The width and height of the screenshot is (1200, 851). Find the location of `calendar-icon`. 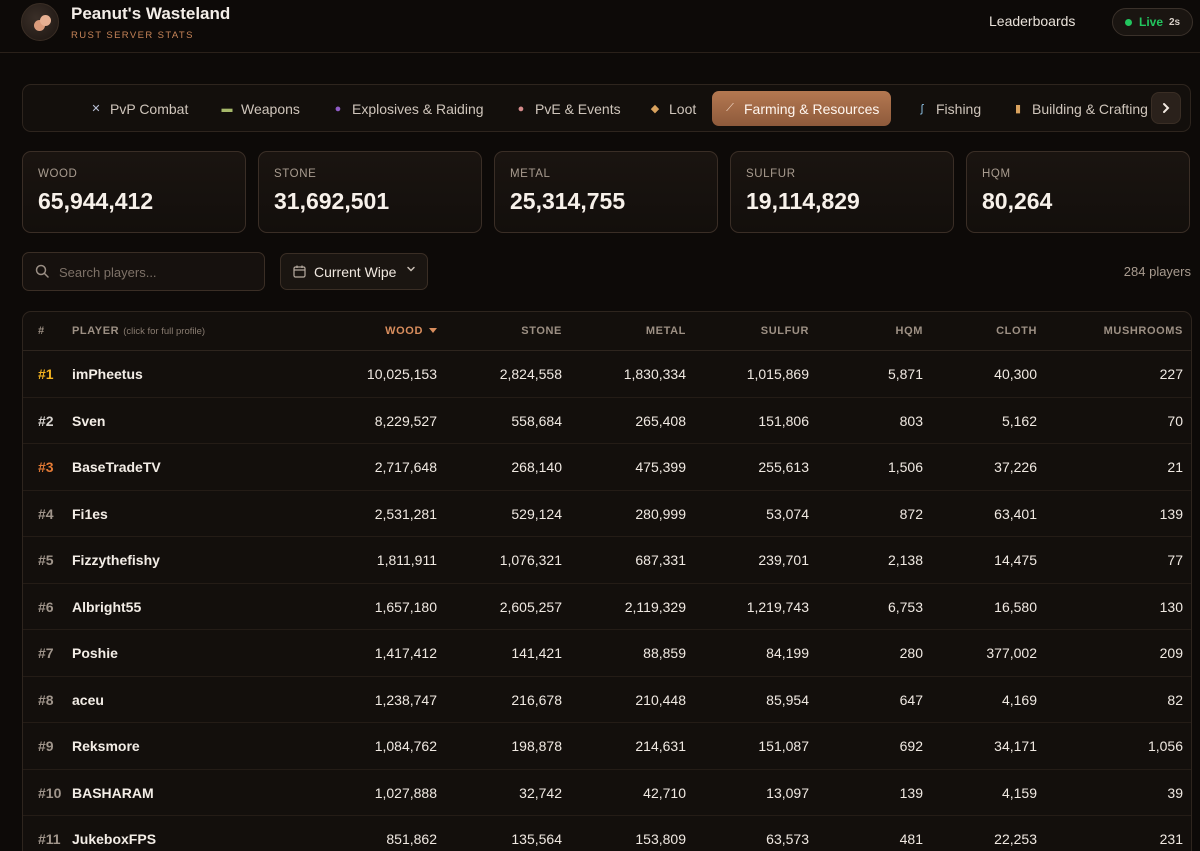

calendar-icon is located at coordinates (299, 271).